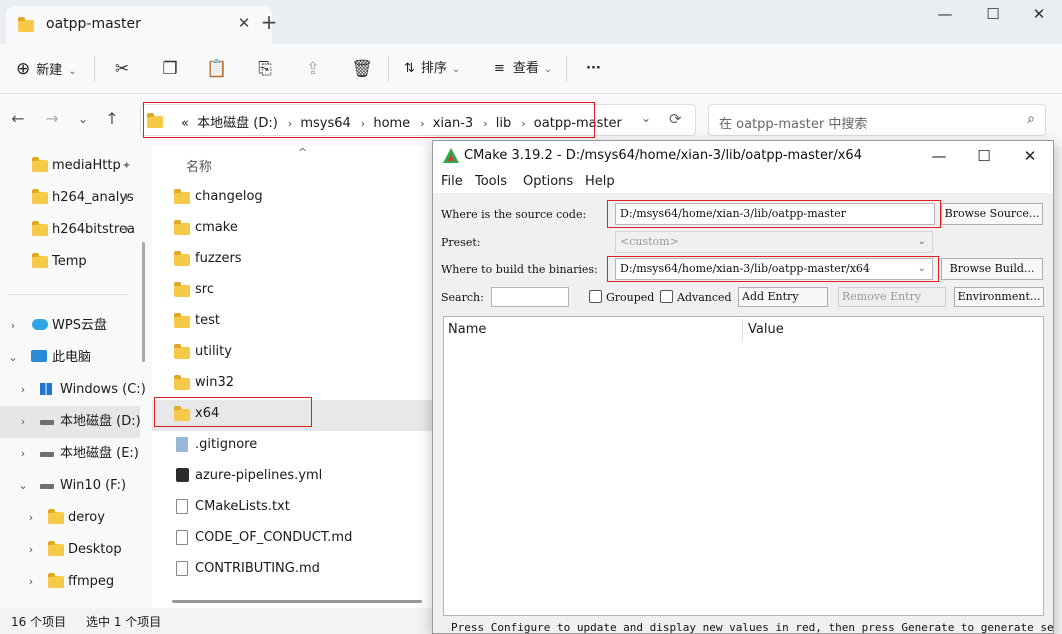 This screenshot has height=634, width=1062. Describe the element at coordinates (47, 422) in the screenshot. I see `drive-icon` at that location.